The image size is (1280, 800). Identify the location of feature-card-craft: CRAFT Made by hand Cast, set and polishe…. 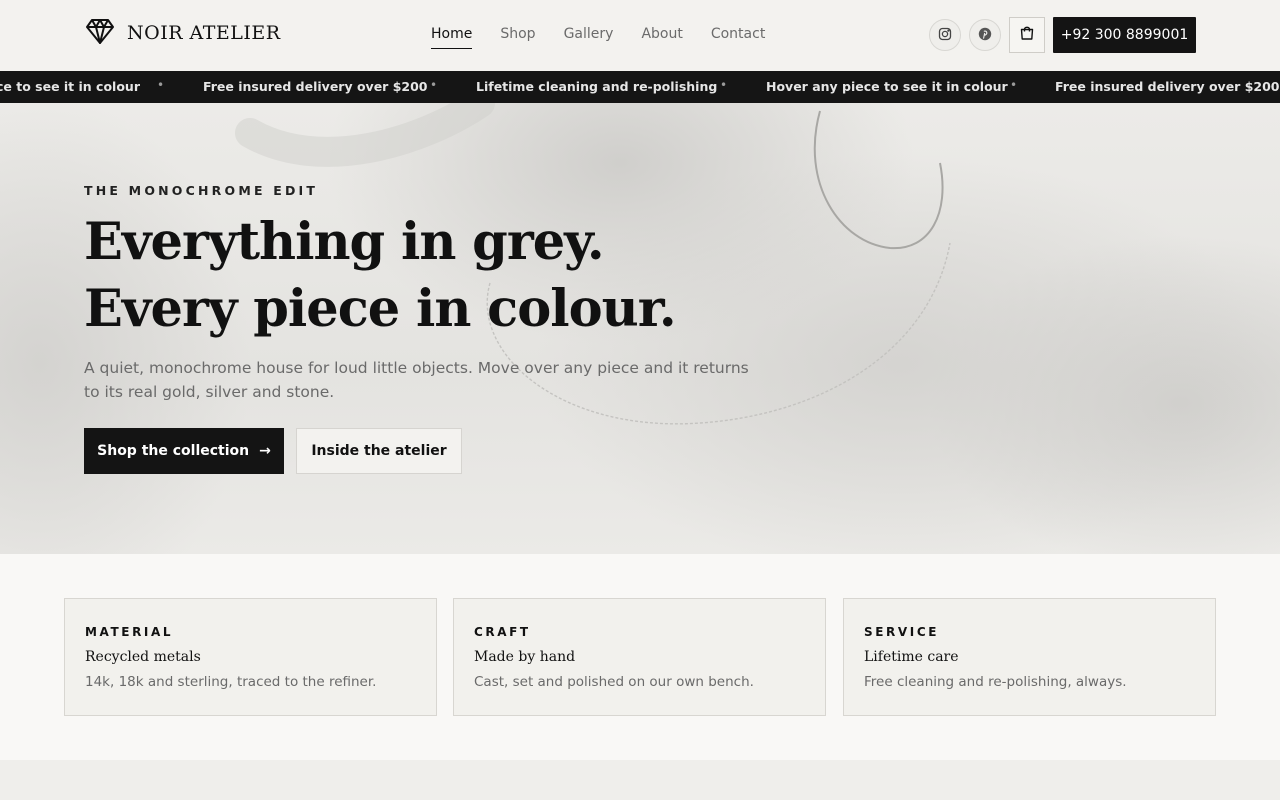
(639, 657).